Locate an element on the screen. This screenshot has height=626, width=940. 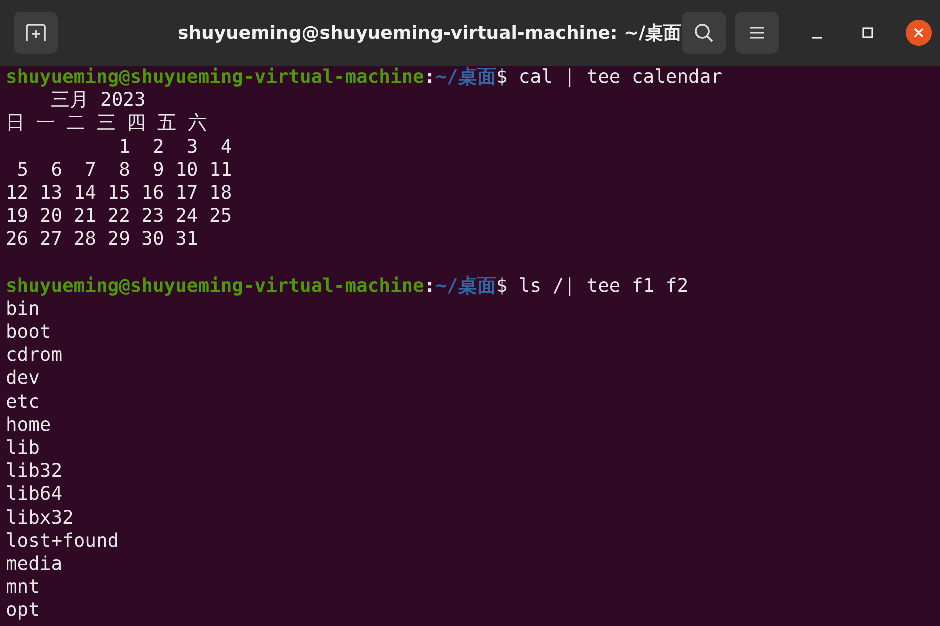
output-line: 12 13 14 15 16 17 18 is located at coordinates (119, 193).